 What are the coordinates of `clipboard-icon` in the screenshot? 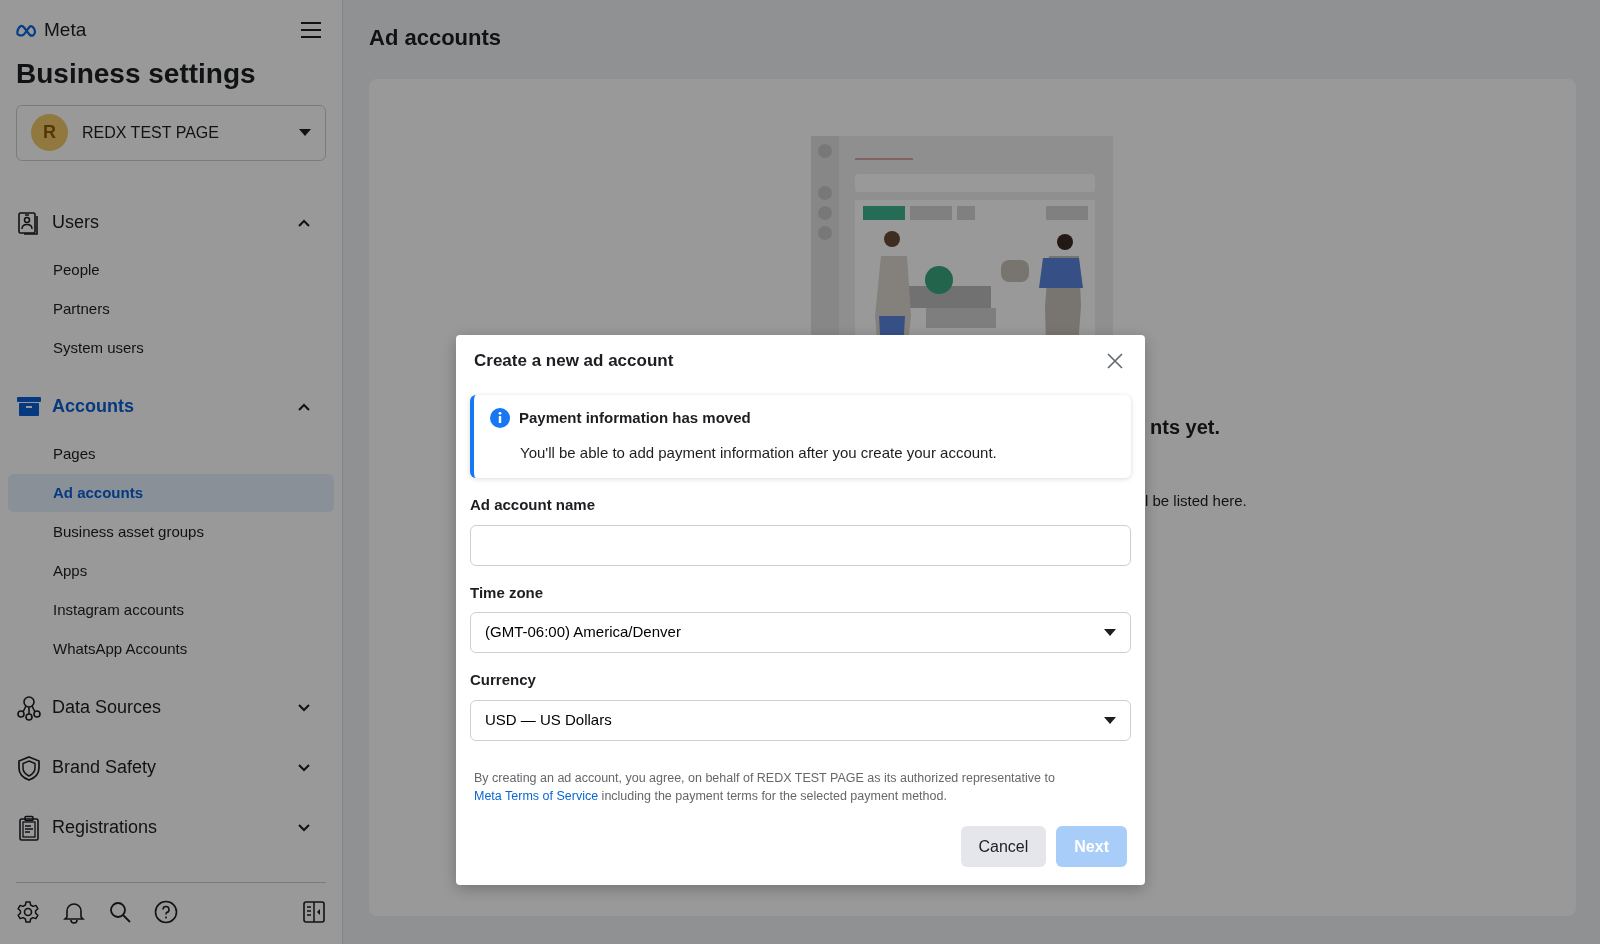 It's located at (29, 827).